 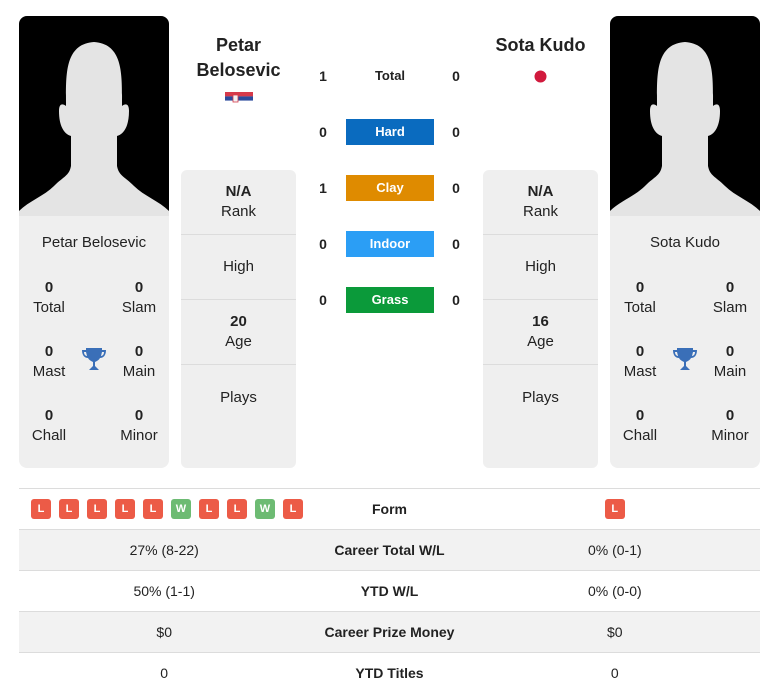 What do you see at coordinates (238, 267) in the screenshot?
I see `player1-high: High` at bounding box center [238, 267].